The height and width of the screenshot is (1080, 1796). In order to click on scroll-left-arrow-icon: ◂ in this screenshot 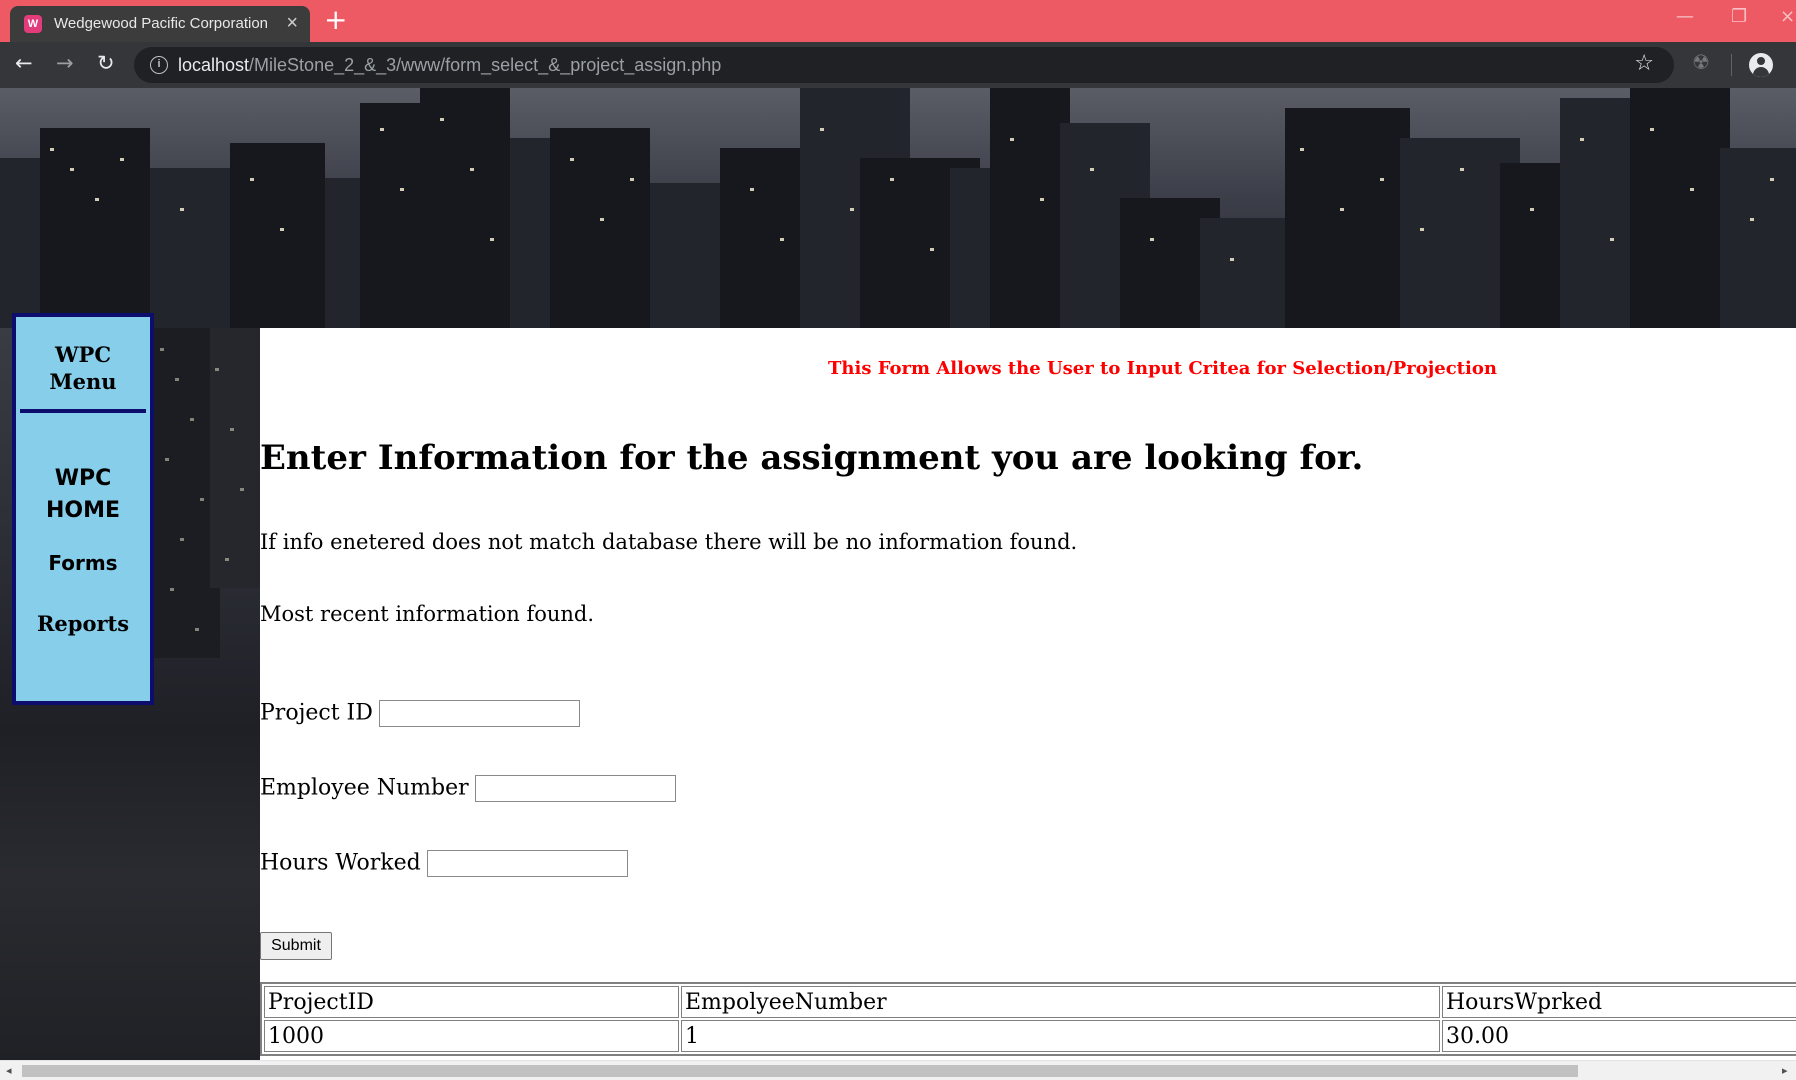, I will do `click(9, 1070)`.